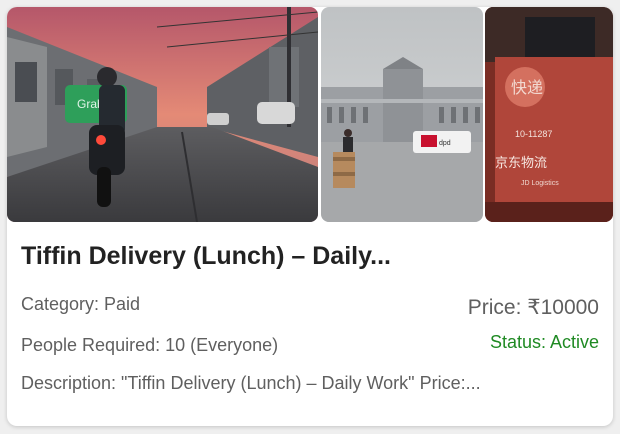  What do you see at coordinates (521, 162) in the screenshot?
I see `svg-text: 京东物流` at bounding box center [521, 162].